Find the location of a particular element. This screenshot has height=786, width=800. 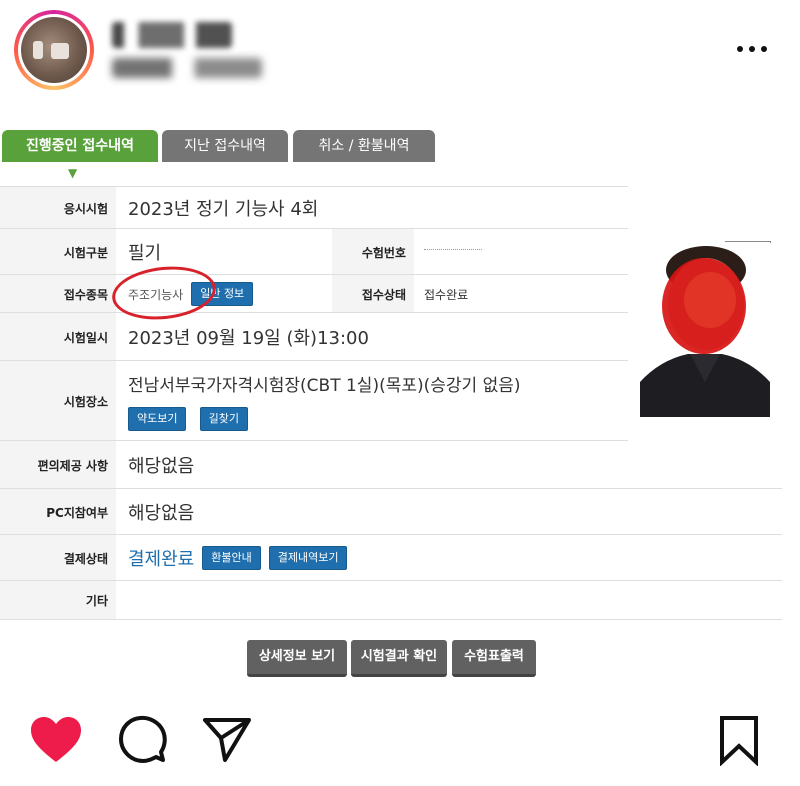

tab-past-applications: 지난 접수내역 is located at coordinates (225, 146).